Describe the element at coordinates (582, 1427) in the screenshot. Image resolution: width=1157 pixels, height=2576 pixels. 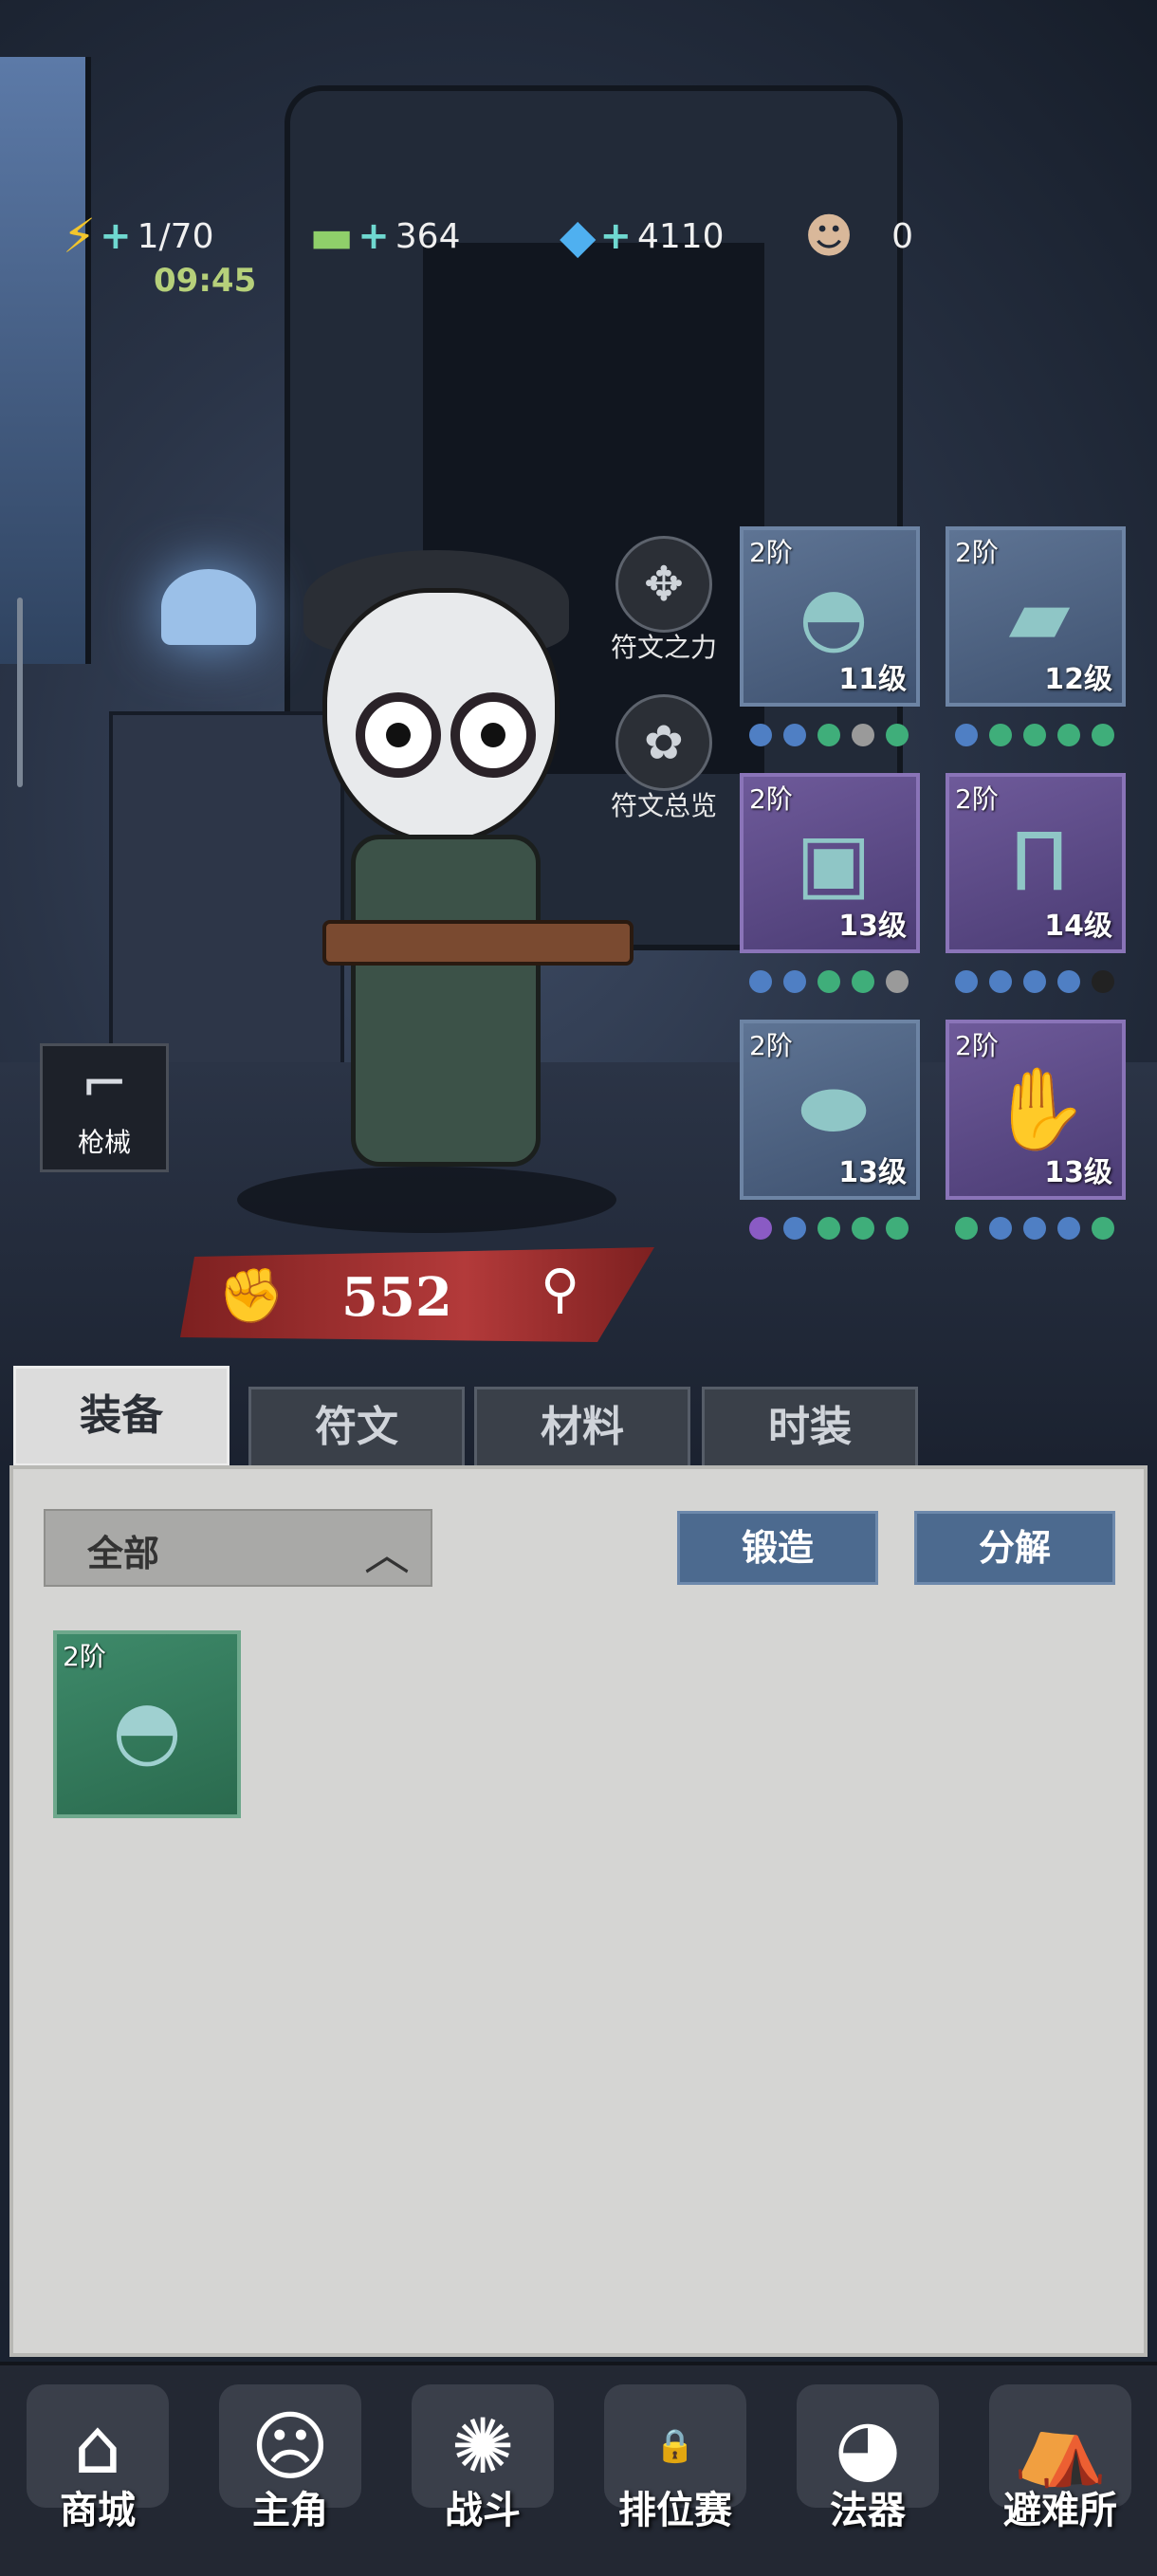
I see `tab-materials: 材料` at that location.